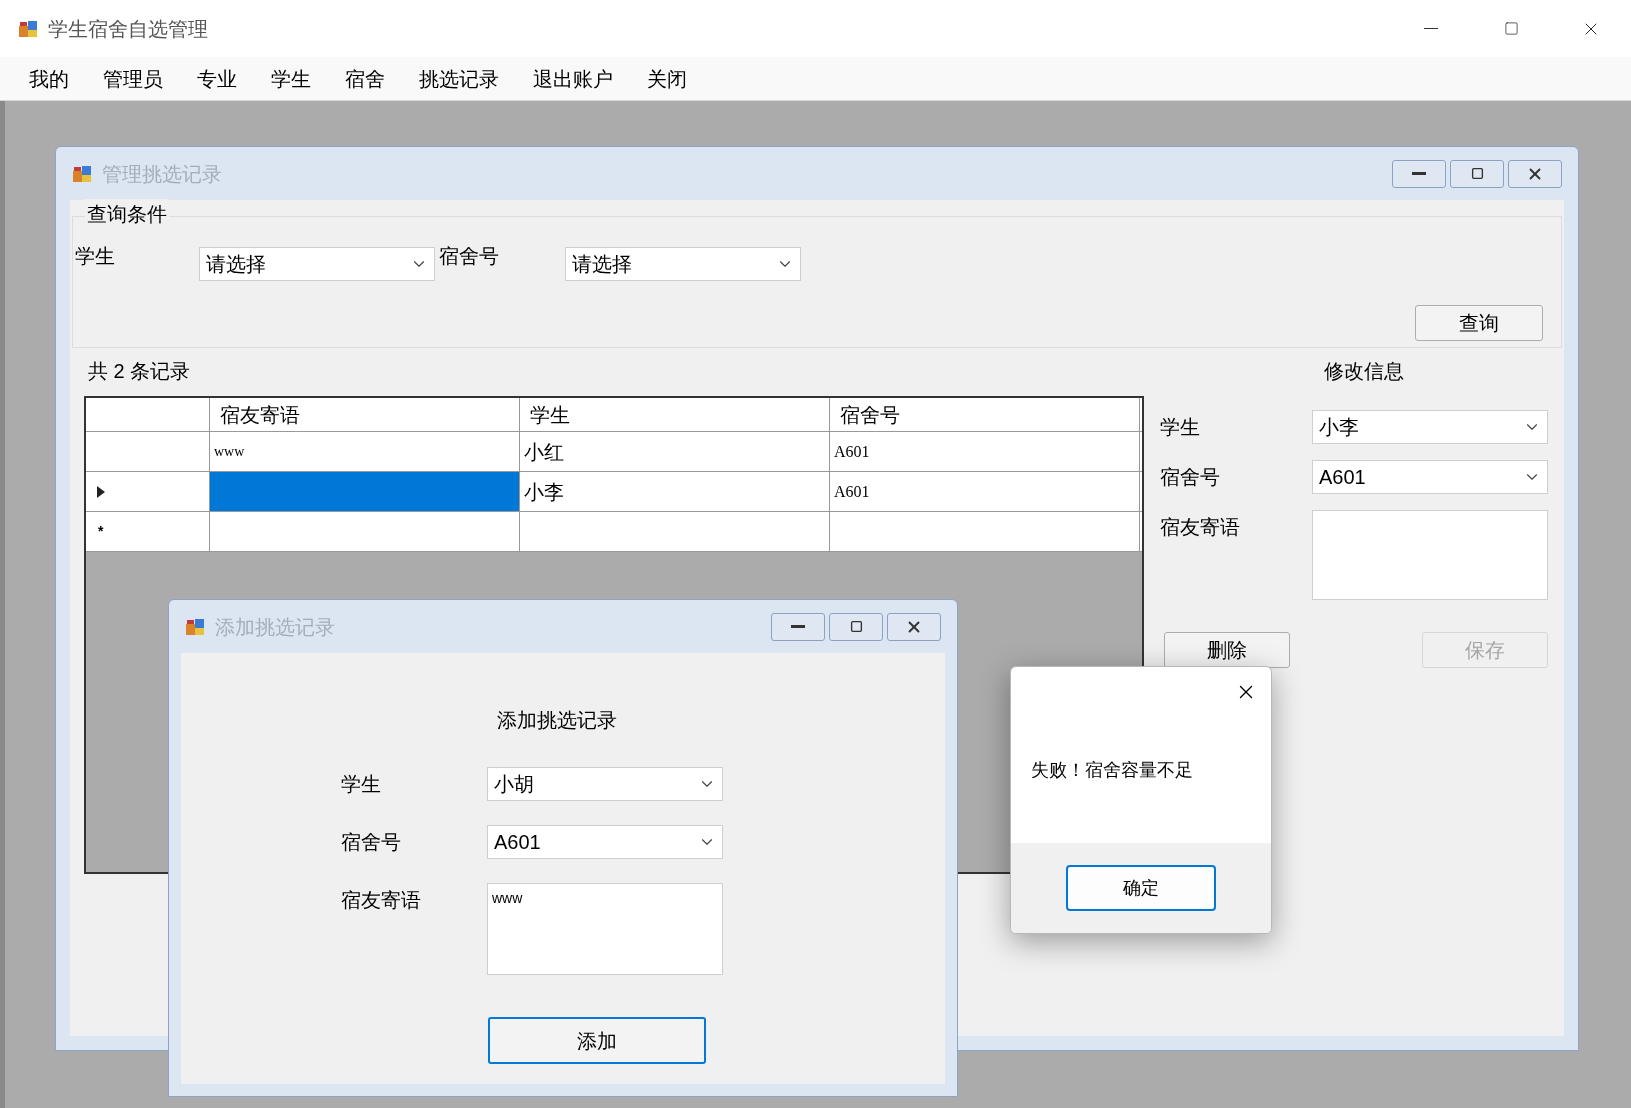  I want to click on message-text: 失败！宿舍容量不足, so click(1112, 770).